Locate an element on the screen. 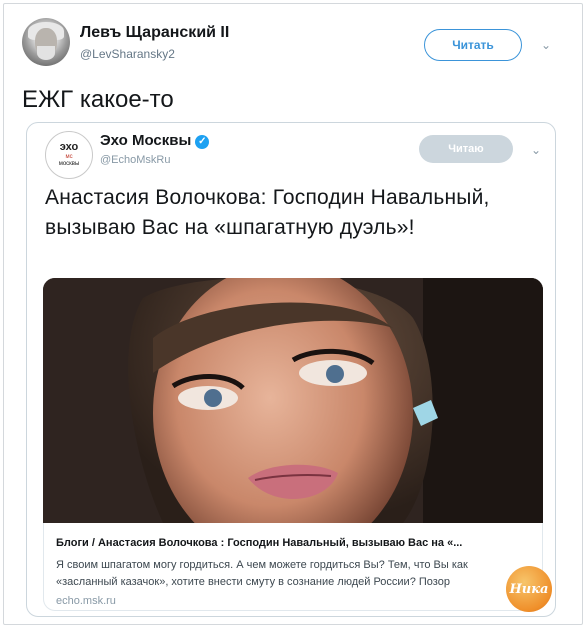  watermark-text: Ника is located at coordinates (529, 589).